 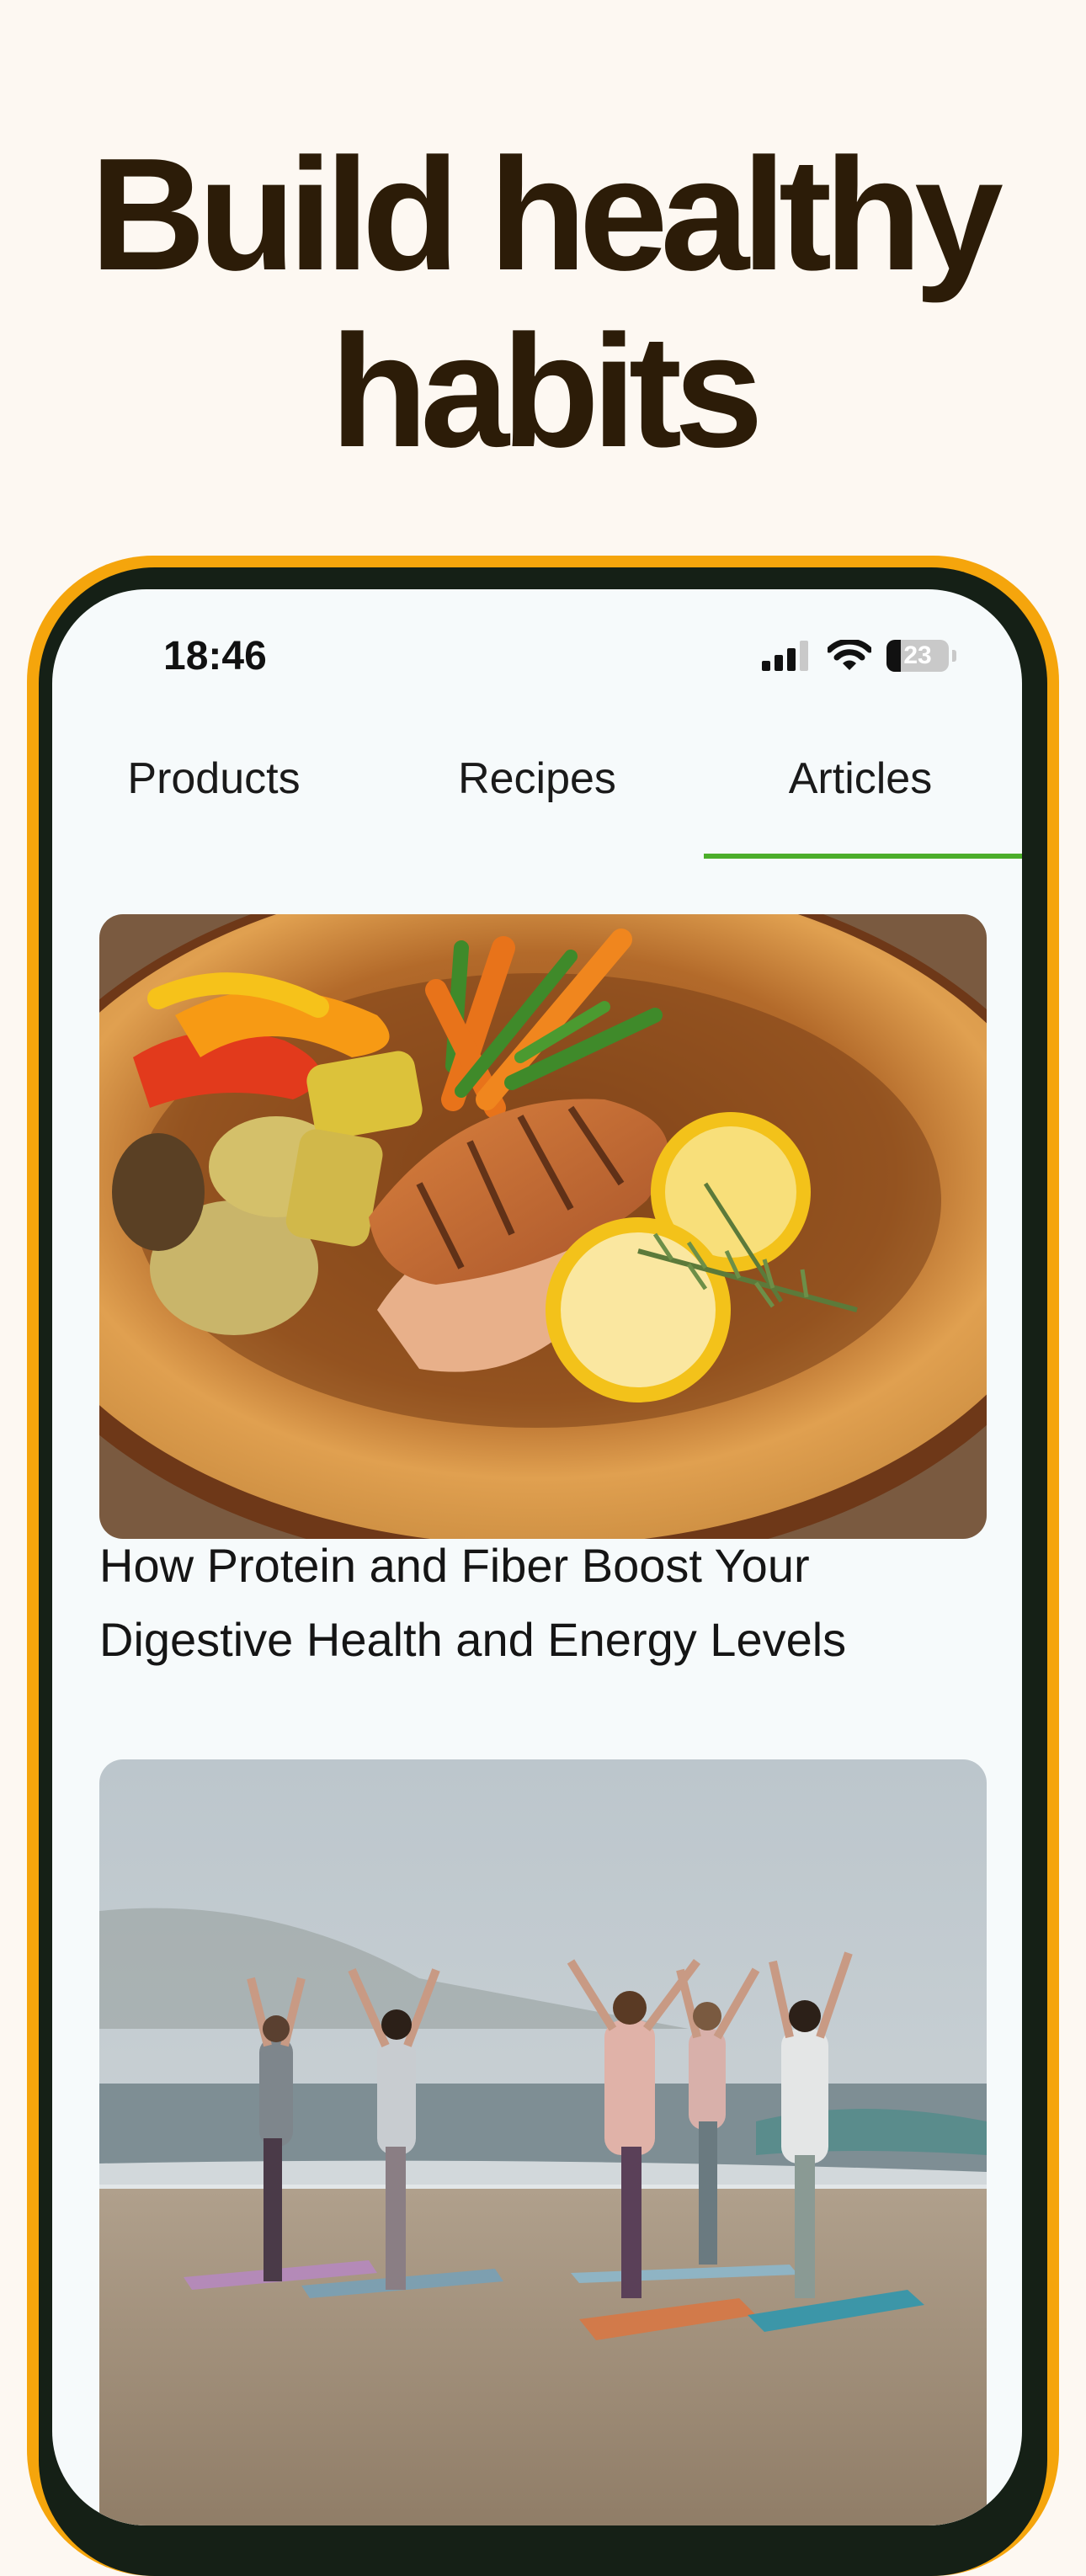 I want to click on status-time: 18:46, so click(x=215, y=657).